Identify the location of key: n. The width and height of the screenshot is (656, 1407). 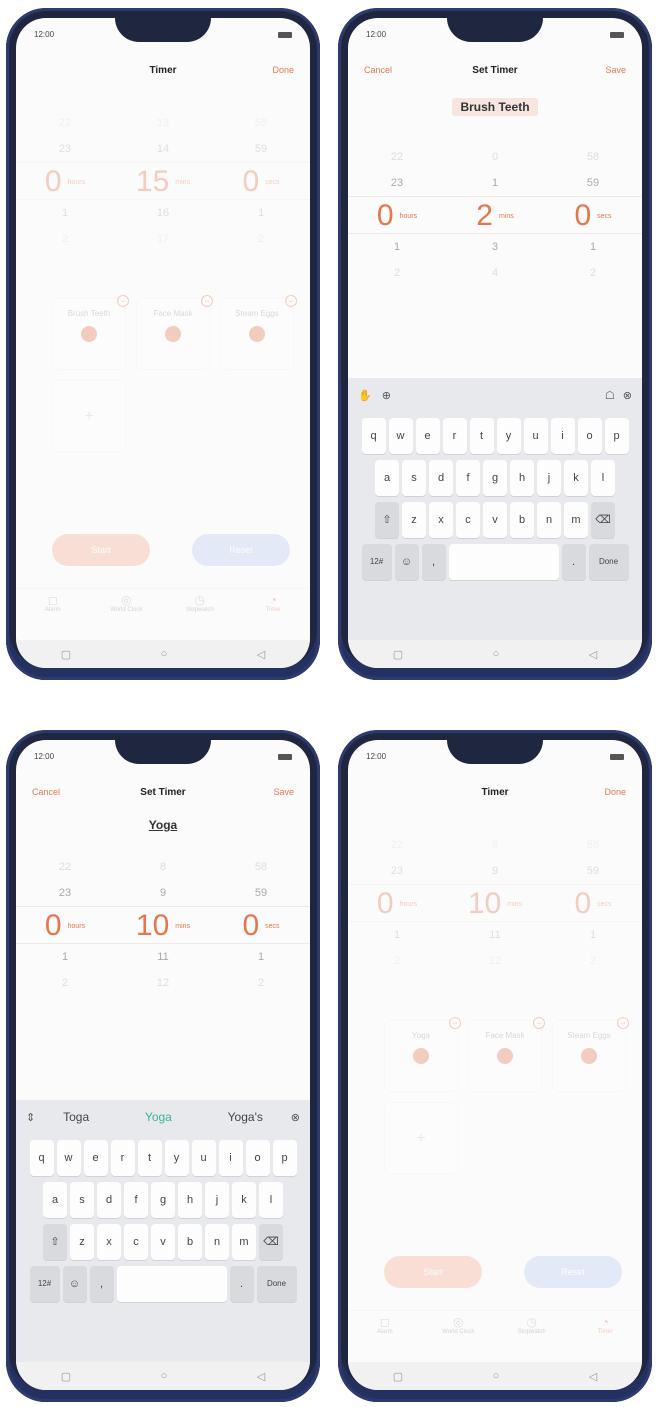
(217, 1242).